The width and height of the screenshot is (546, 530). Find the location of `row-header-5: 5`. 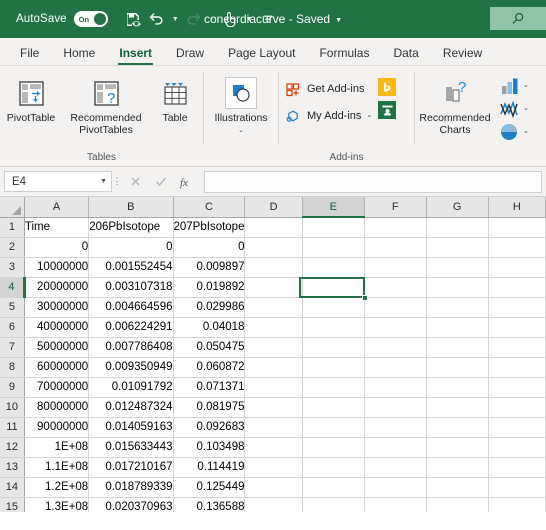

row-header-5: 5 is located at coordinates (12, 307).